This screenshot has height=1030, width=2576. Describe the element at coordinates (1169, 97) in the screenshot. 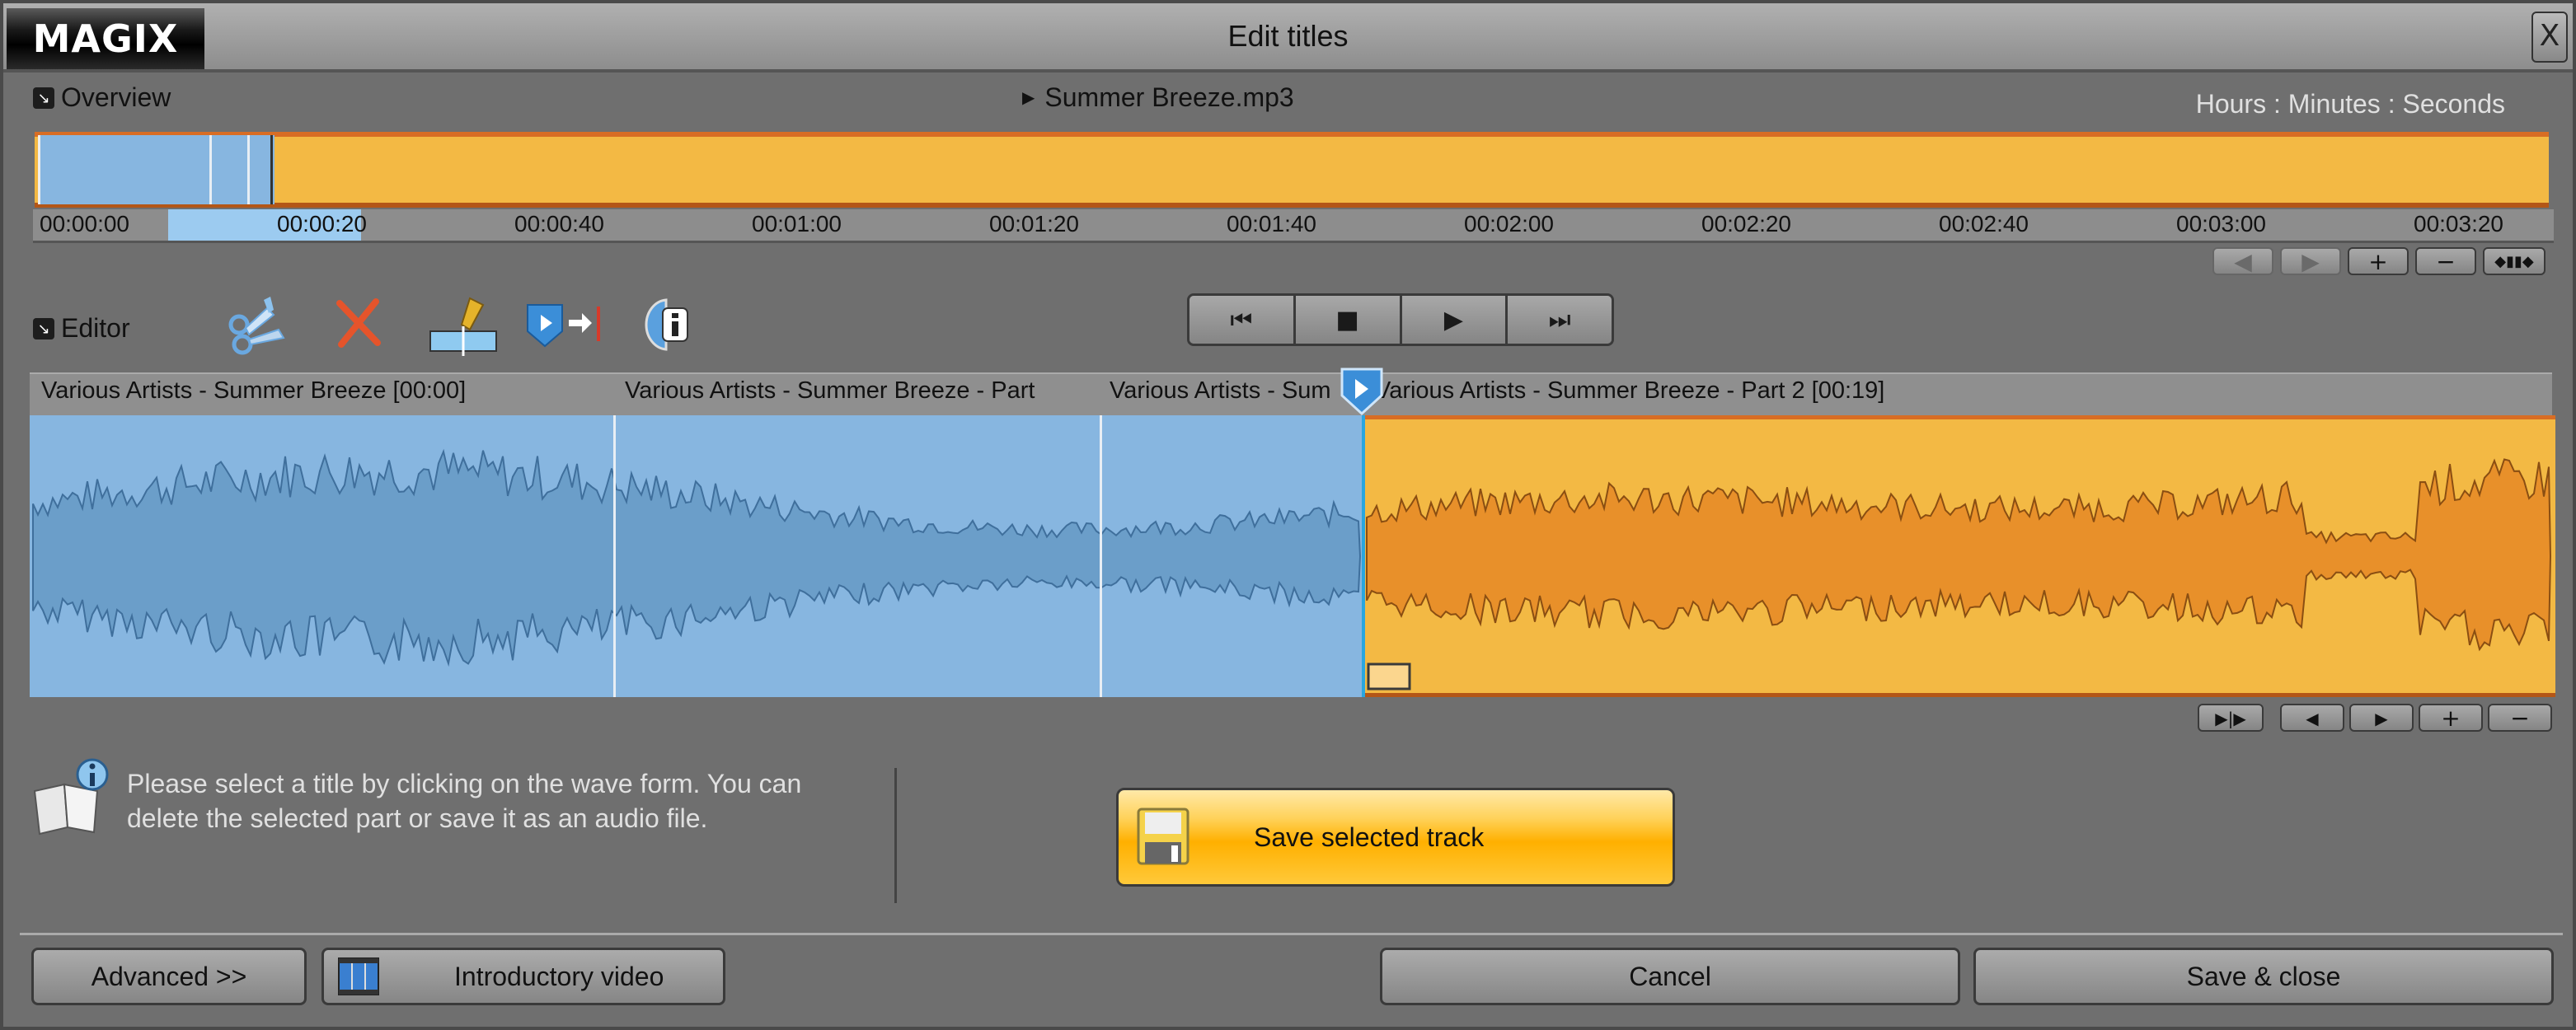

I see `file-name-text: Summer Breeze.mp3` at that location.